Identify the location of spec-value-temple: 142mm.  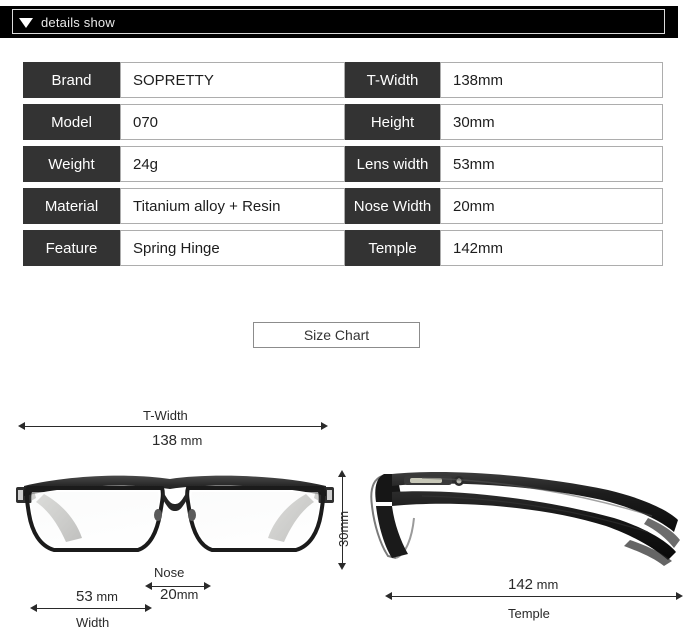
(551, 248).